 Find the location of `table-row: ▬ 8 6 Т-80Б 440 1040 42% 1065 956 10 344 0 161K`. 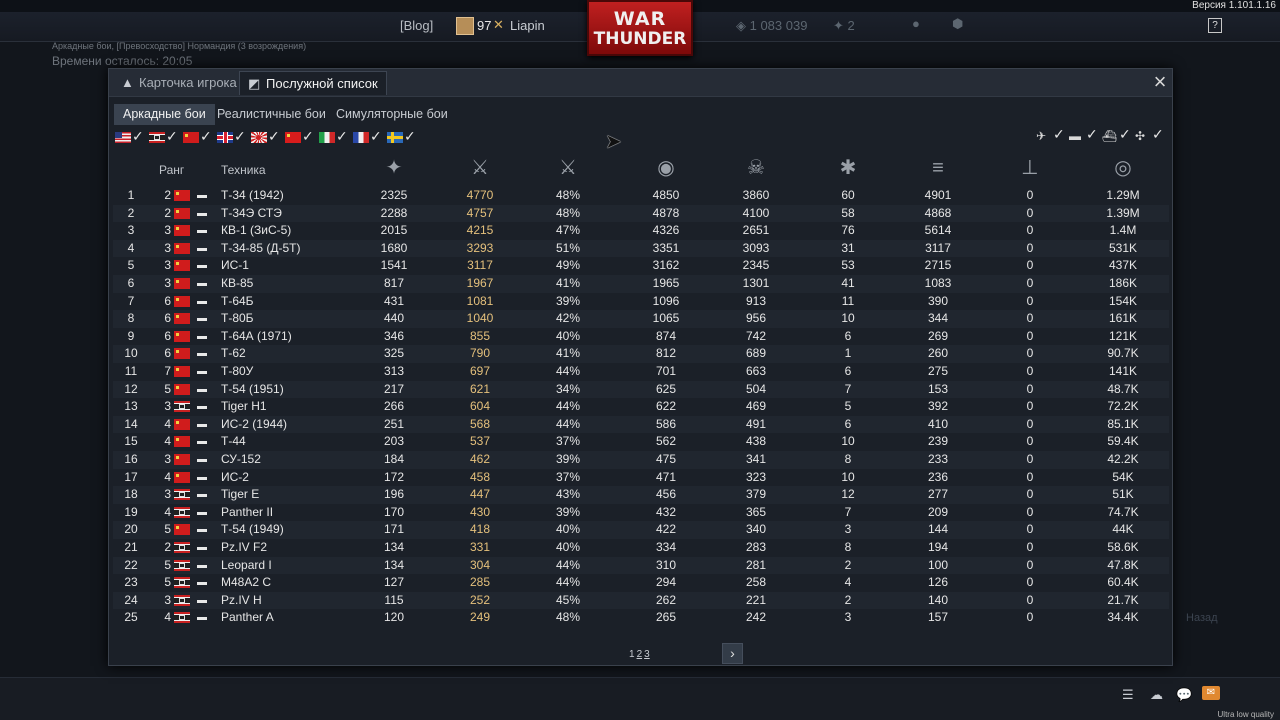

table-row: ▬ 8 6 Т-80Б 440 1040 42% 1065 956 10 344 0 161K is located at coordinates (641, 319).